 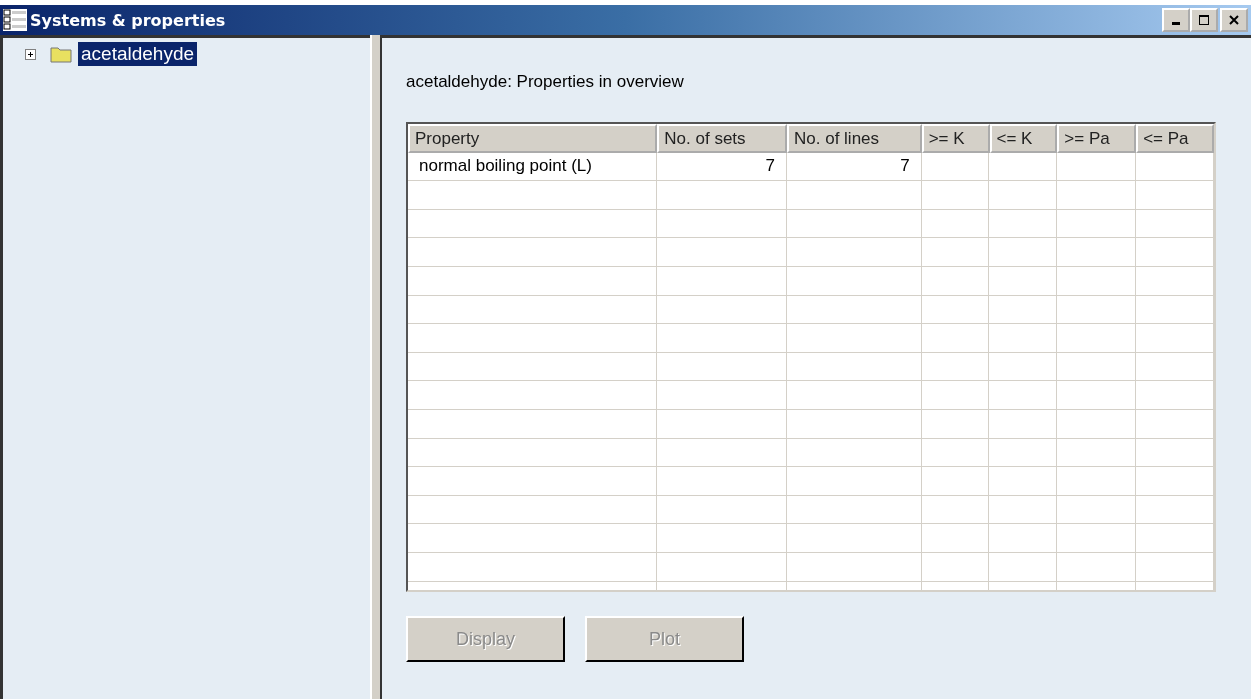 What do you see at coordinates (854, 138) in the screenshot?
I see `column-header: No. of lines` at bounding box center [854, 138].